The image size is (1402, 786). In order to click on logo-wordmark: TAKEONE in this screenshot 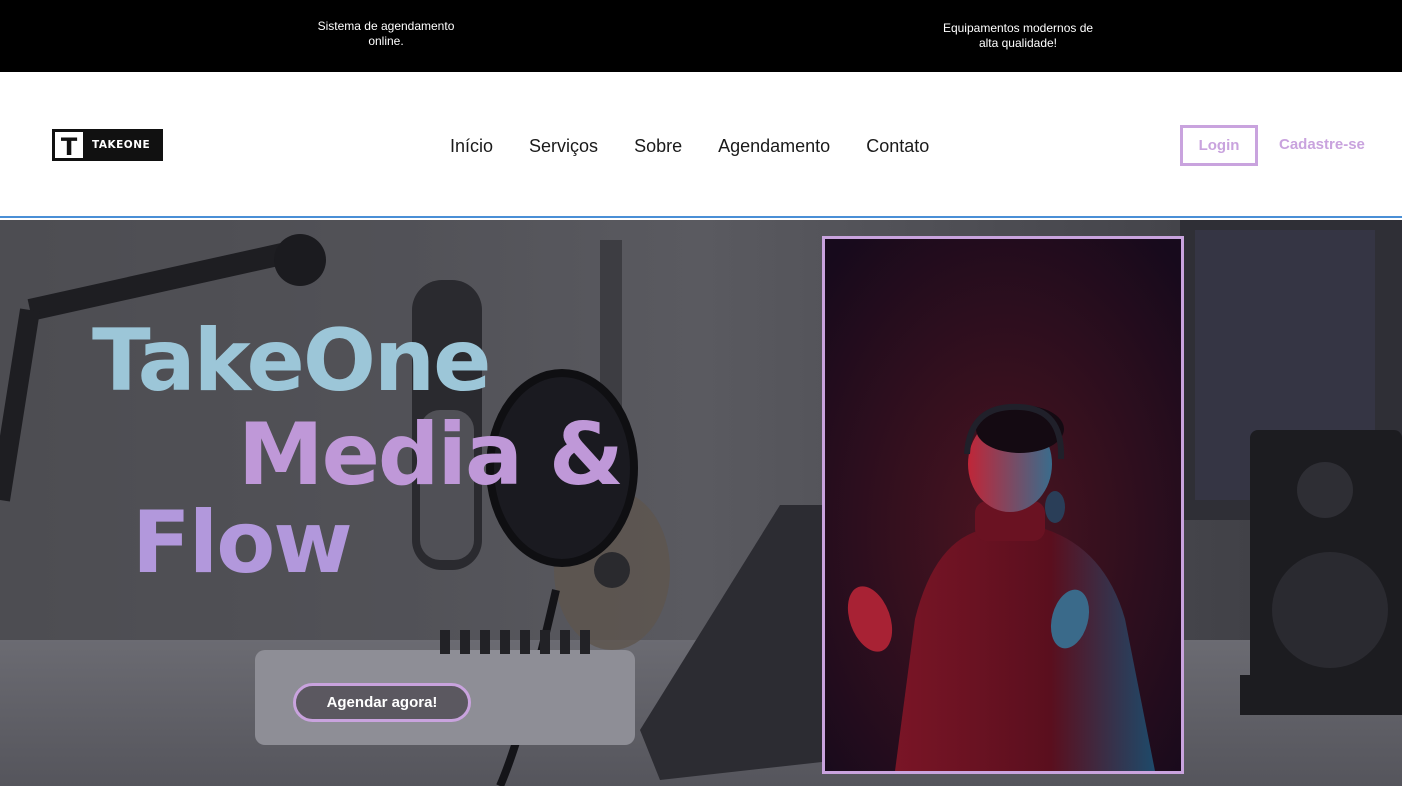, I will do `click(121, 145)`.